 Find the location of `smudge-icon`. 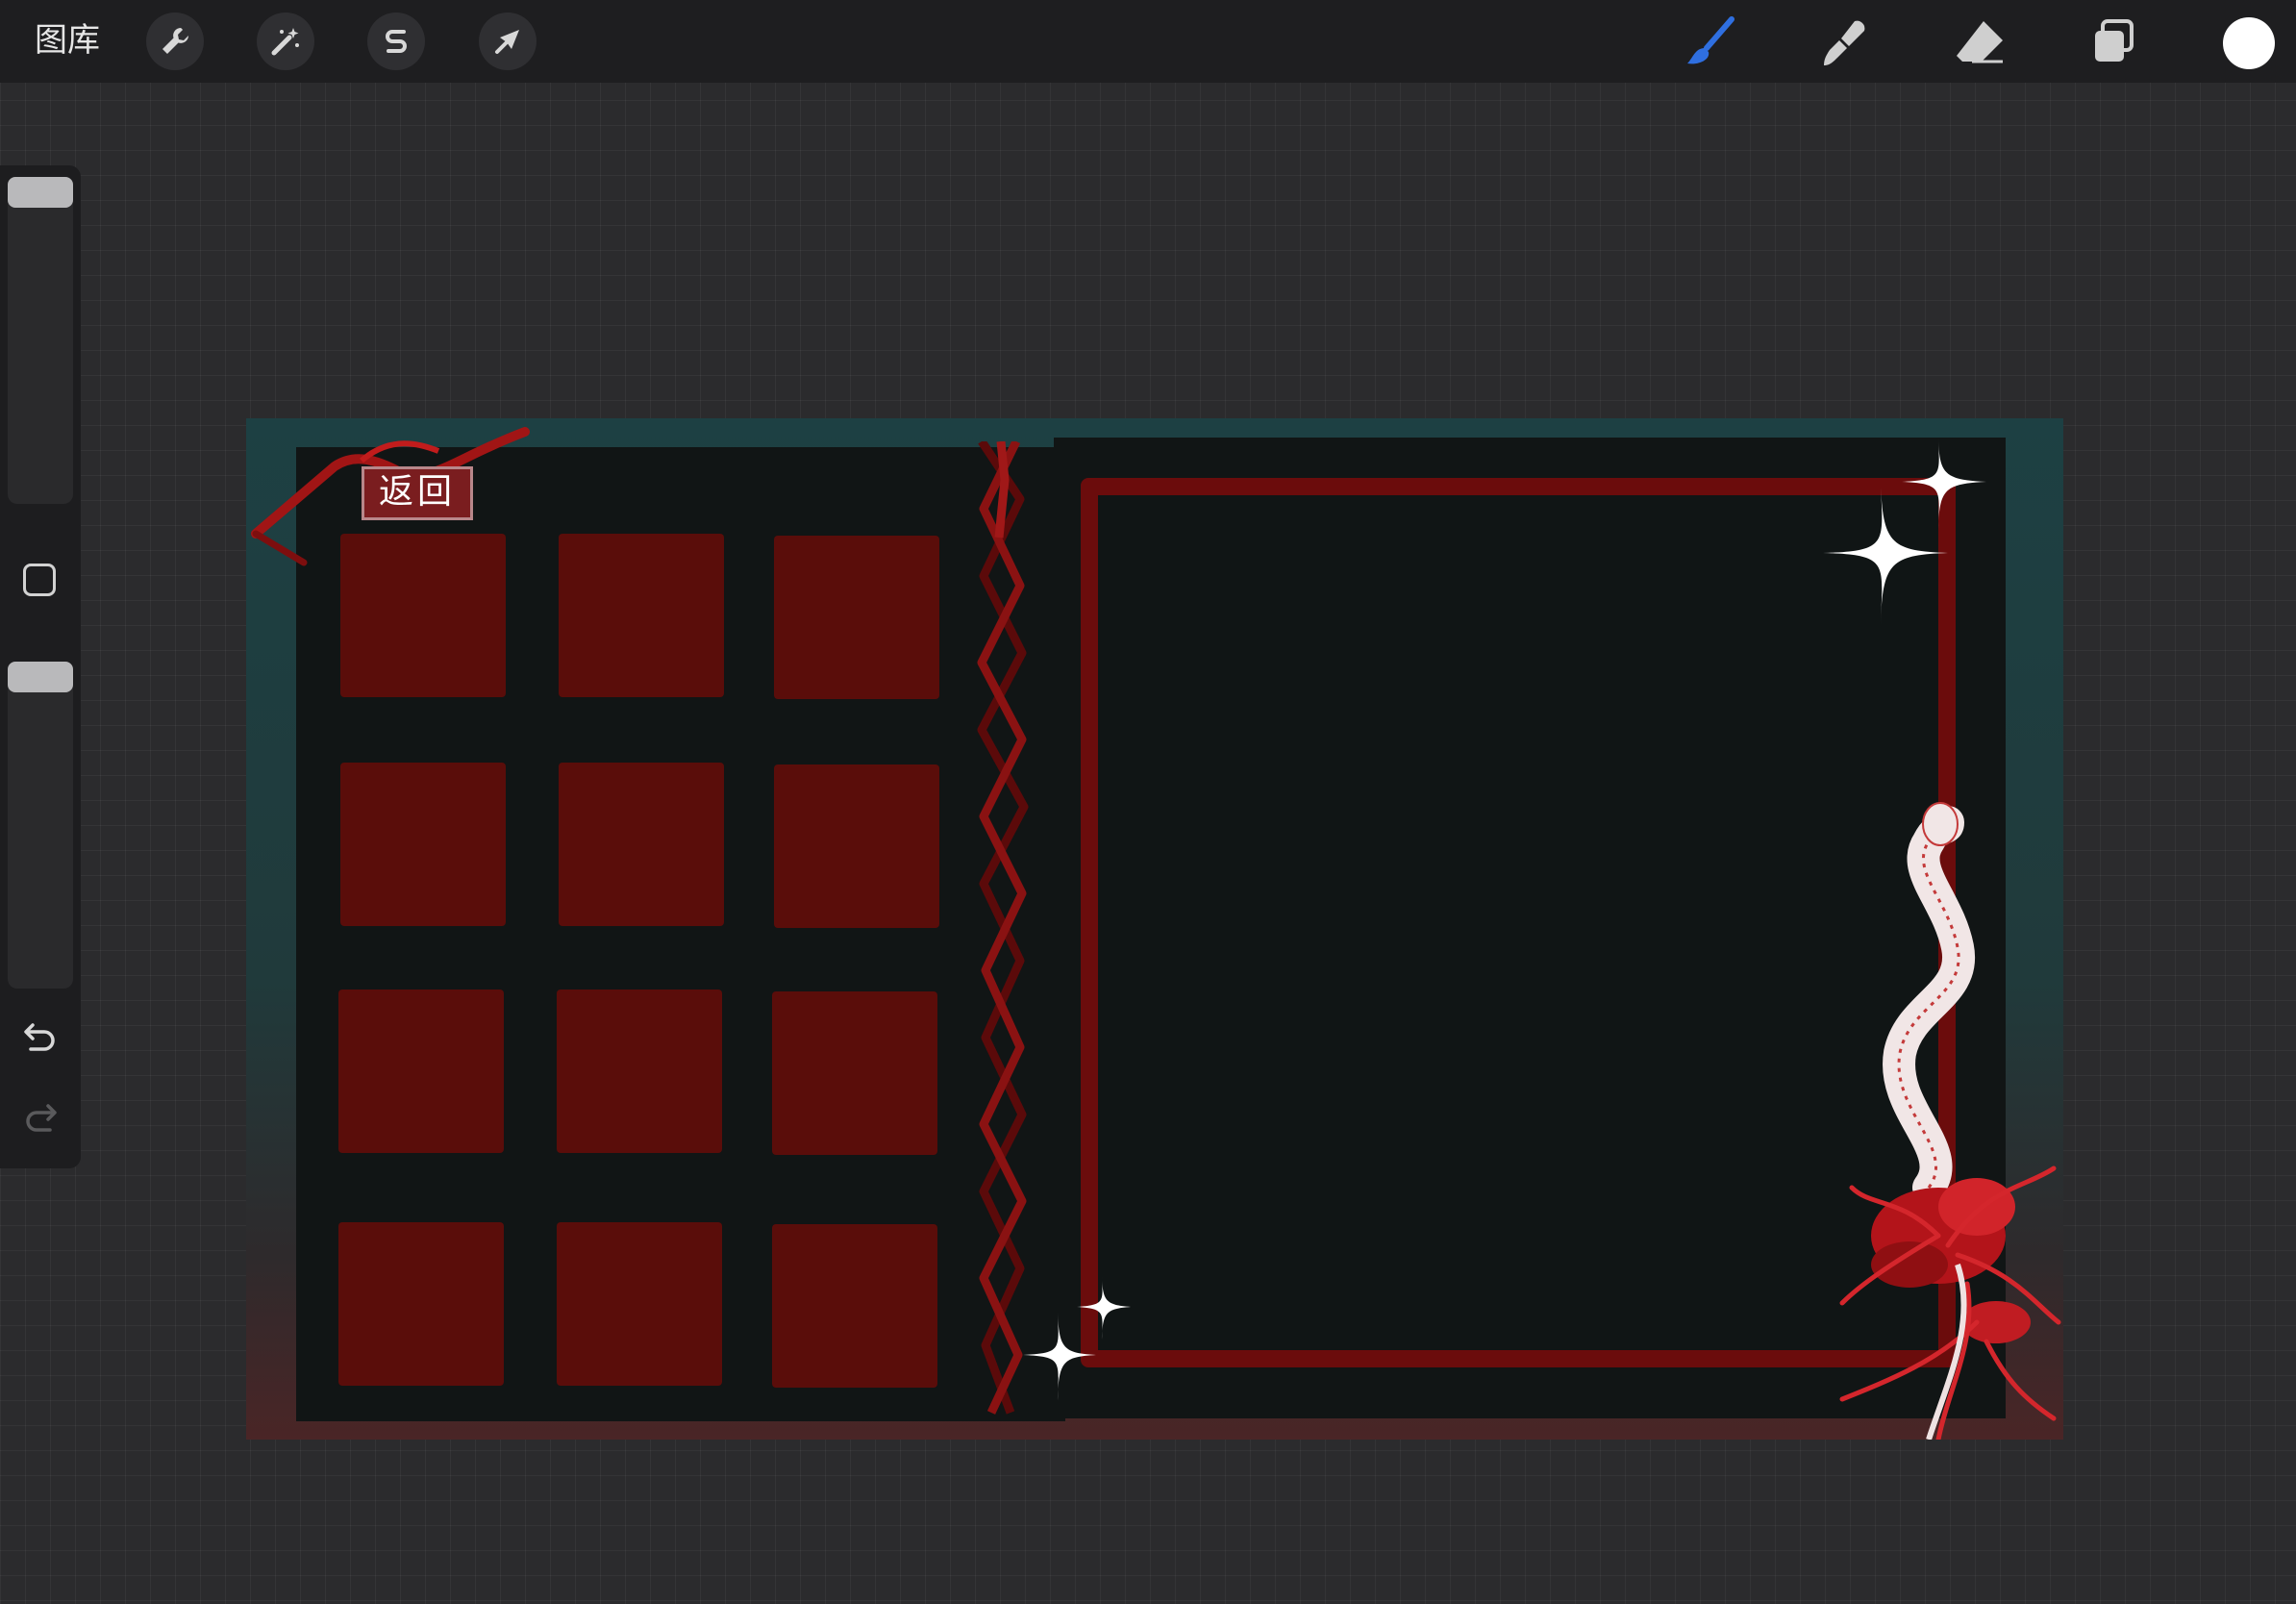

smudge-icon is located at coordinates (1845, 42).